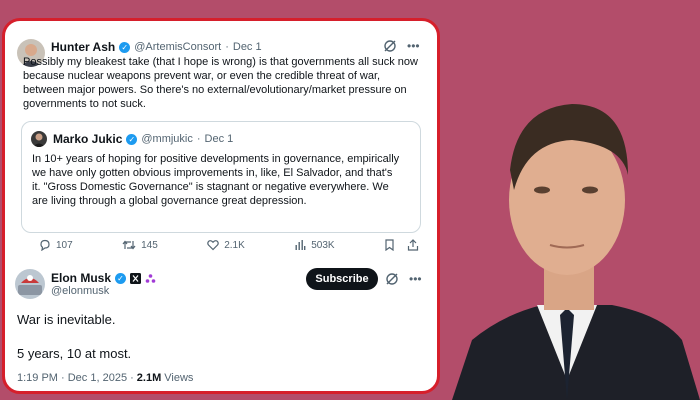 This screenshot has height=400, width=700. Describe the element at coordinates (80, 291) in the screenshot. I see `reply-author-handle: @elonmusk` at that location.